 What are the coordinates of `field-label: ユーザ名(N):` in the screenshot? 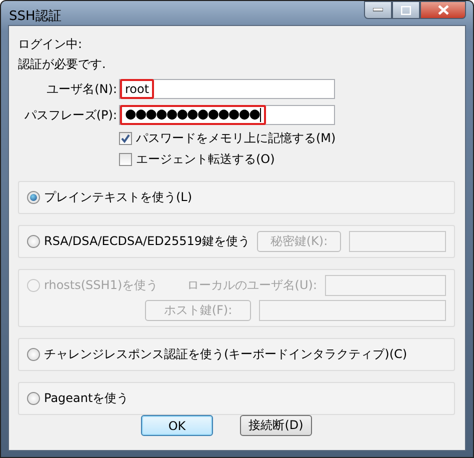 It's located at (82, 89).